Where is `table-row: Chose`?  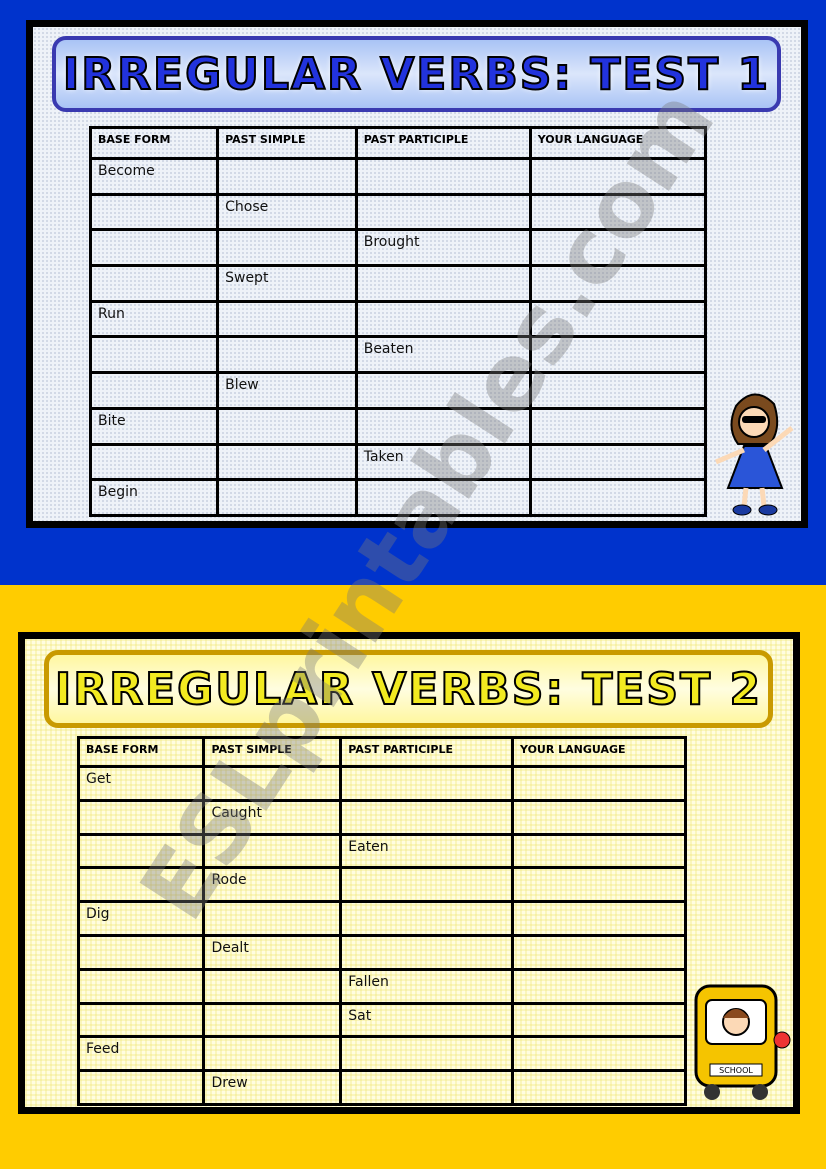 table-row: Chose is located at coordinates (398, 212).